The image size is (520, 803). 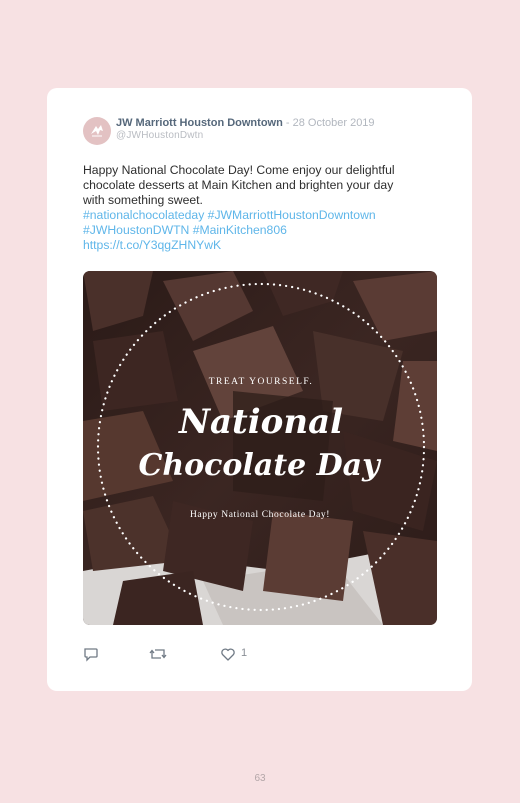 I want to click on page-number: 63, so click(x=260, y=778).